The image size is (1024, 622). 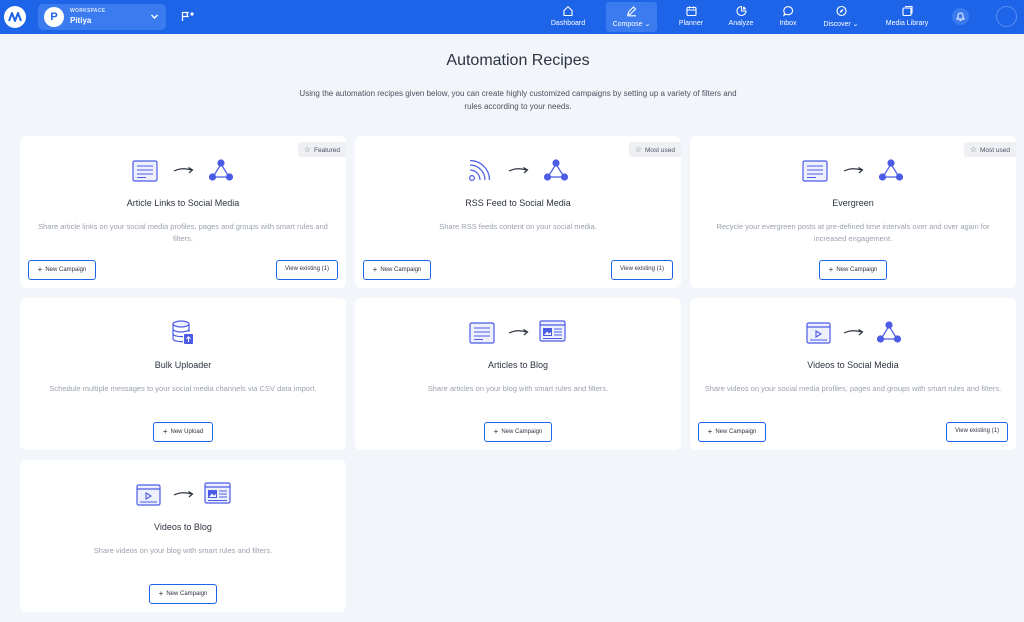 I want to click on nav-label: Analyze, so click(x=741, y=23).